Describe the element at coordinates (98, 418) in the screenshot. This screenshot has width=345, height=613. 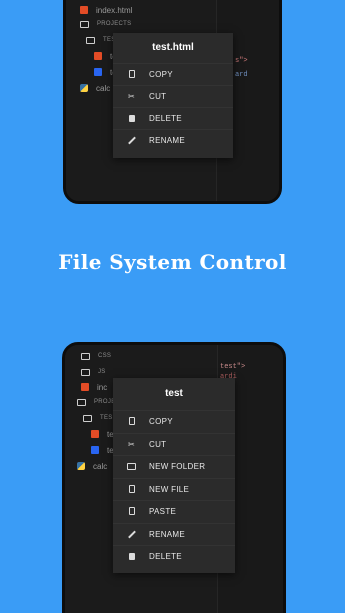
I see `tree-item-test: TES` at that location.